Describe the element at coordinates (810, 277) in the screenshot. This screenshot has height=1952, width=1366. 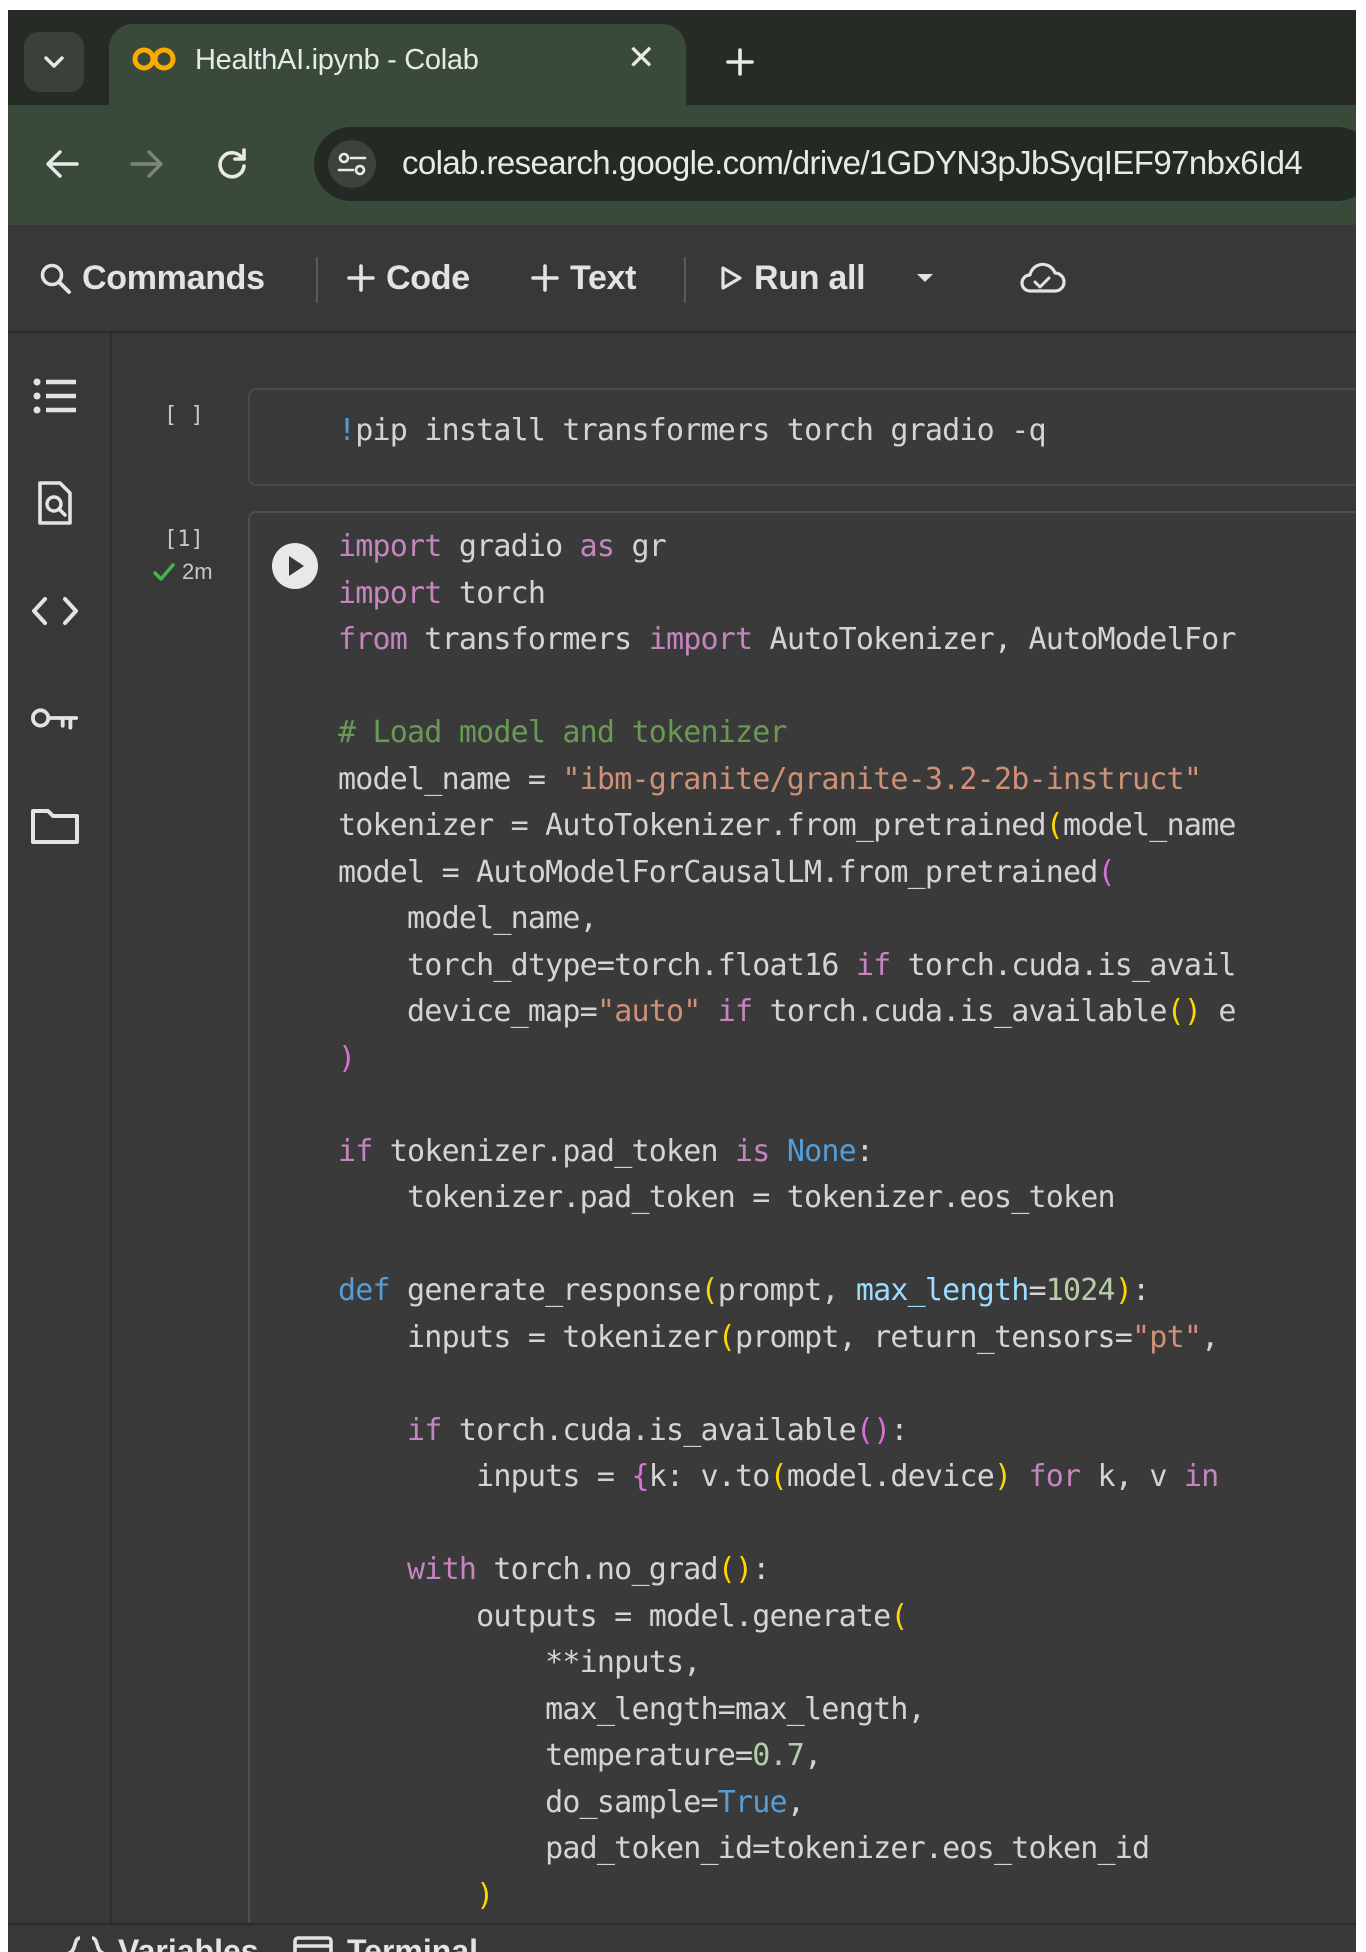
I see `run-all-label: Run all` at that location.